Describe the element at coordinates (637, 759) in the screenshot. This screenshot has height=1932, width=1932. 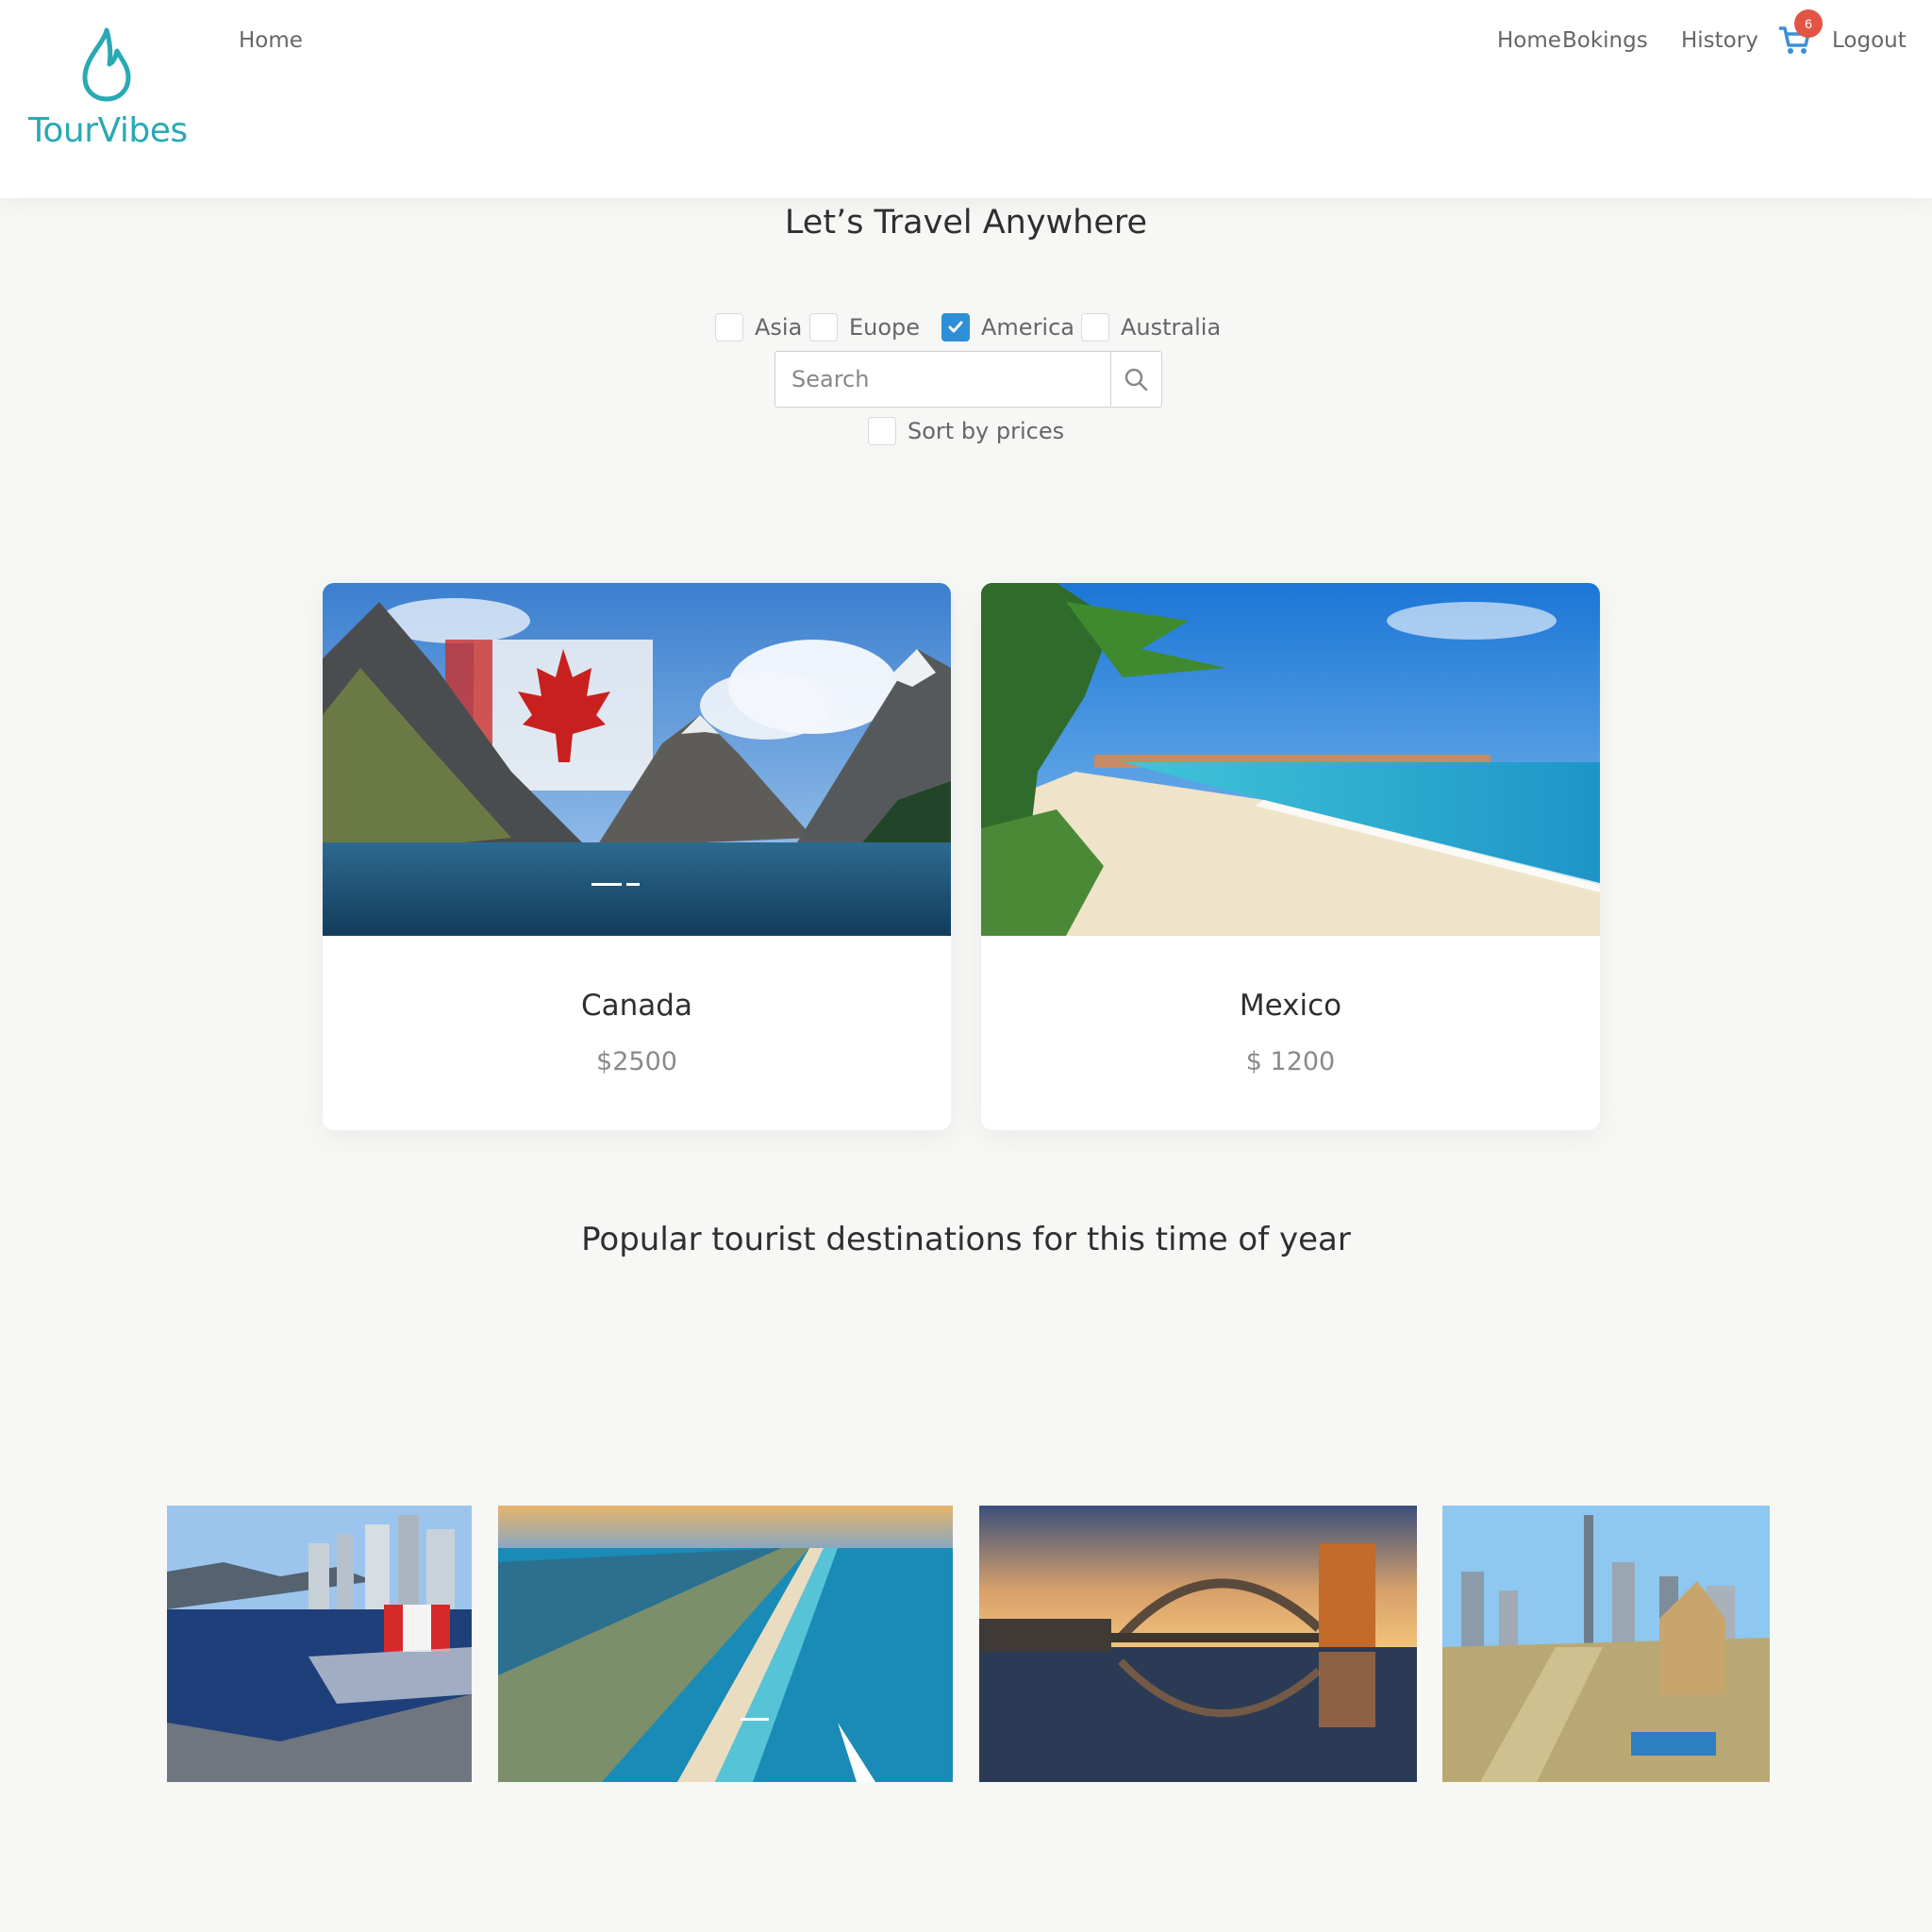
I see `canada-mountain-lake-image` at that location.